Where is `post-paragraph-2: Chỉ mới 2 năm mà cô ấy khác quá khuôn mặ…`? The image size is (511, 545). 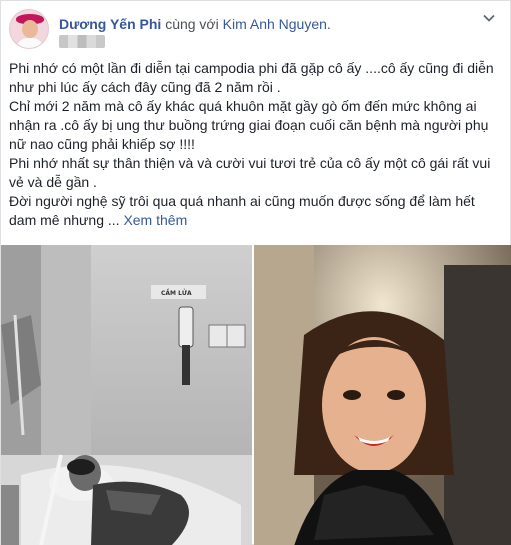 post-paragraph-2: Chỉ mới 2 năm mà cô ấy khác quá khuôn mặ… is located at coordinates (249, 125).